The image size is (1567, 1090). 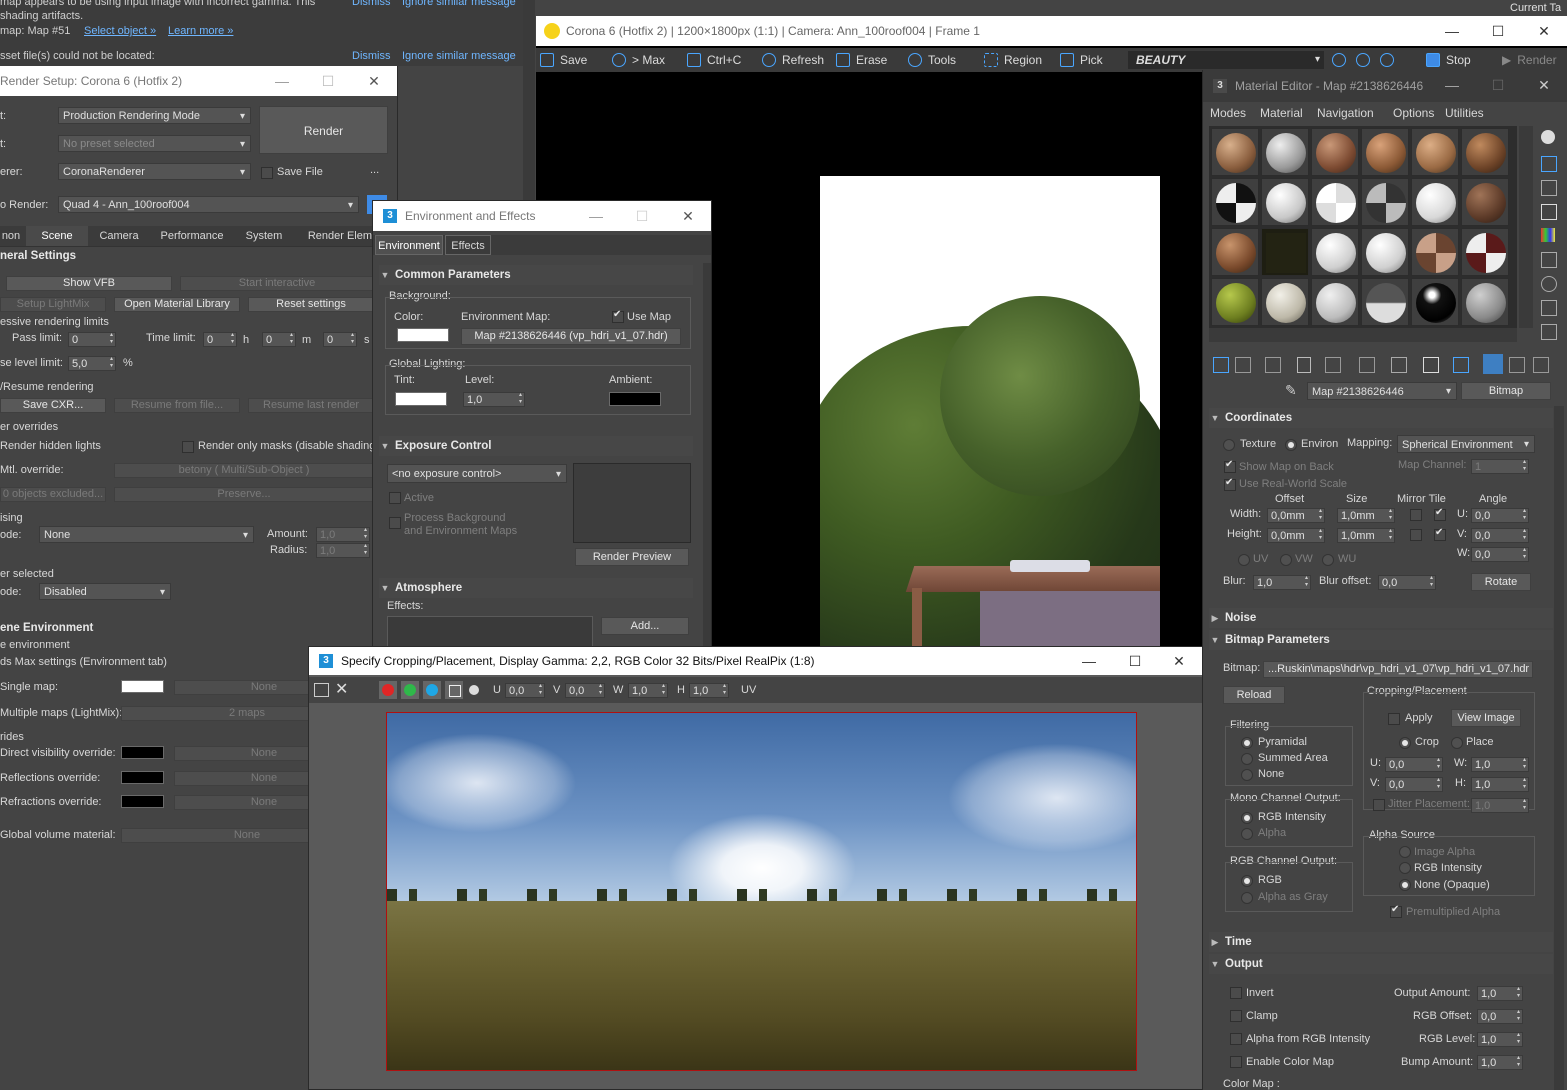 I want to click on uv-radio, so click(x=1244, y=560).